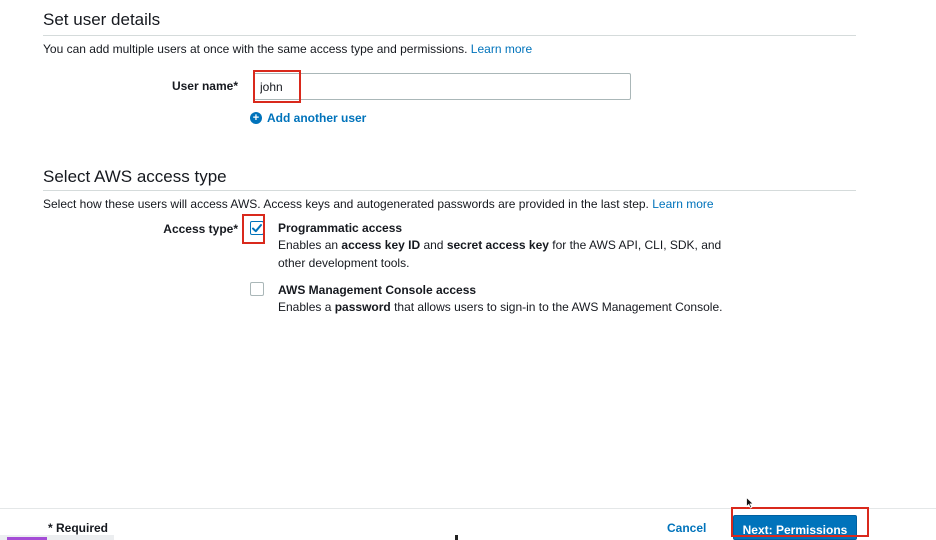 The image size is (936, 540). I want to click on desc-text: Enables an, so click(310, 245).